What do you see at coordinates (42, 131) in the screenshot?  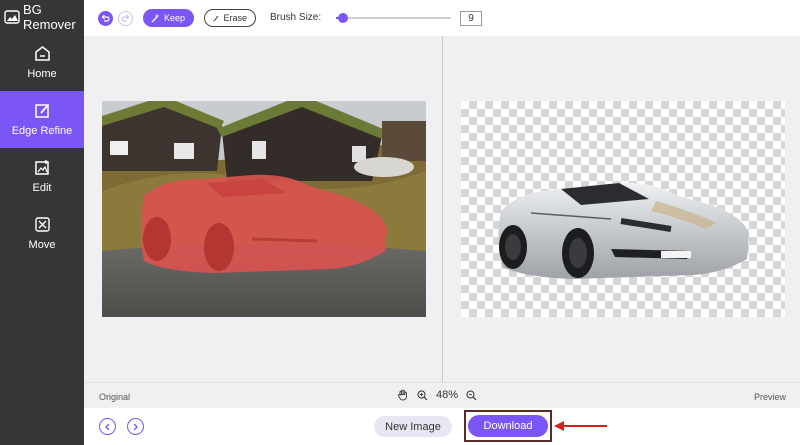 I see `sidebar-item-label: Edge Refine` at bounding box center [42, 131].